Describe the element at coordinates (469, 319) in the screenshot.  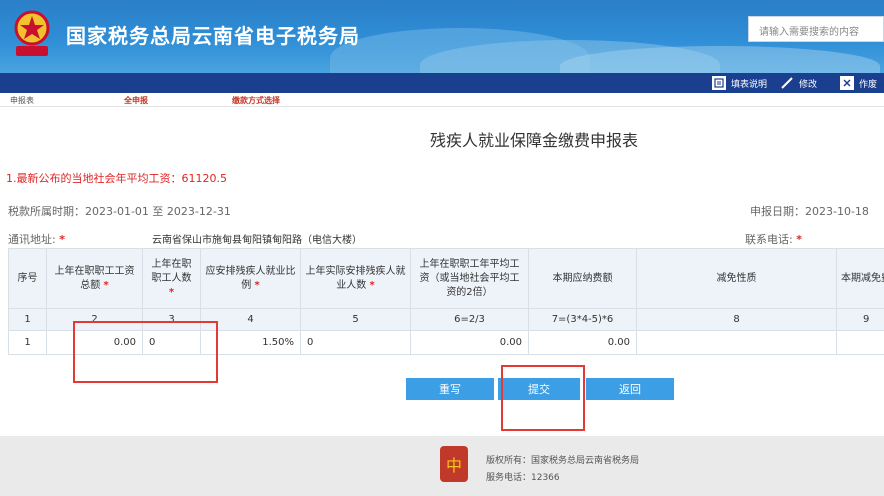
I see `index-cell: 6=2/3` at that location.